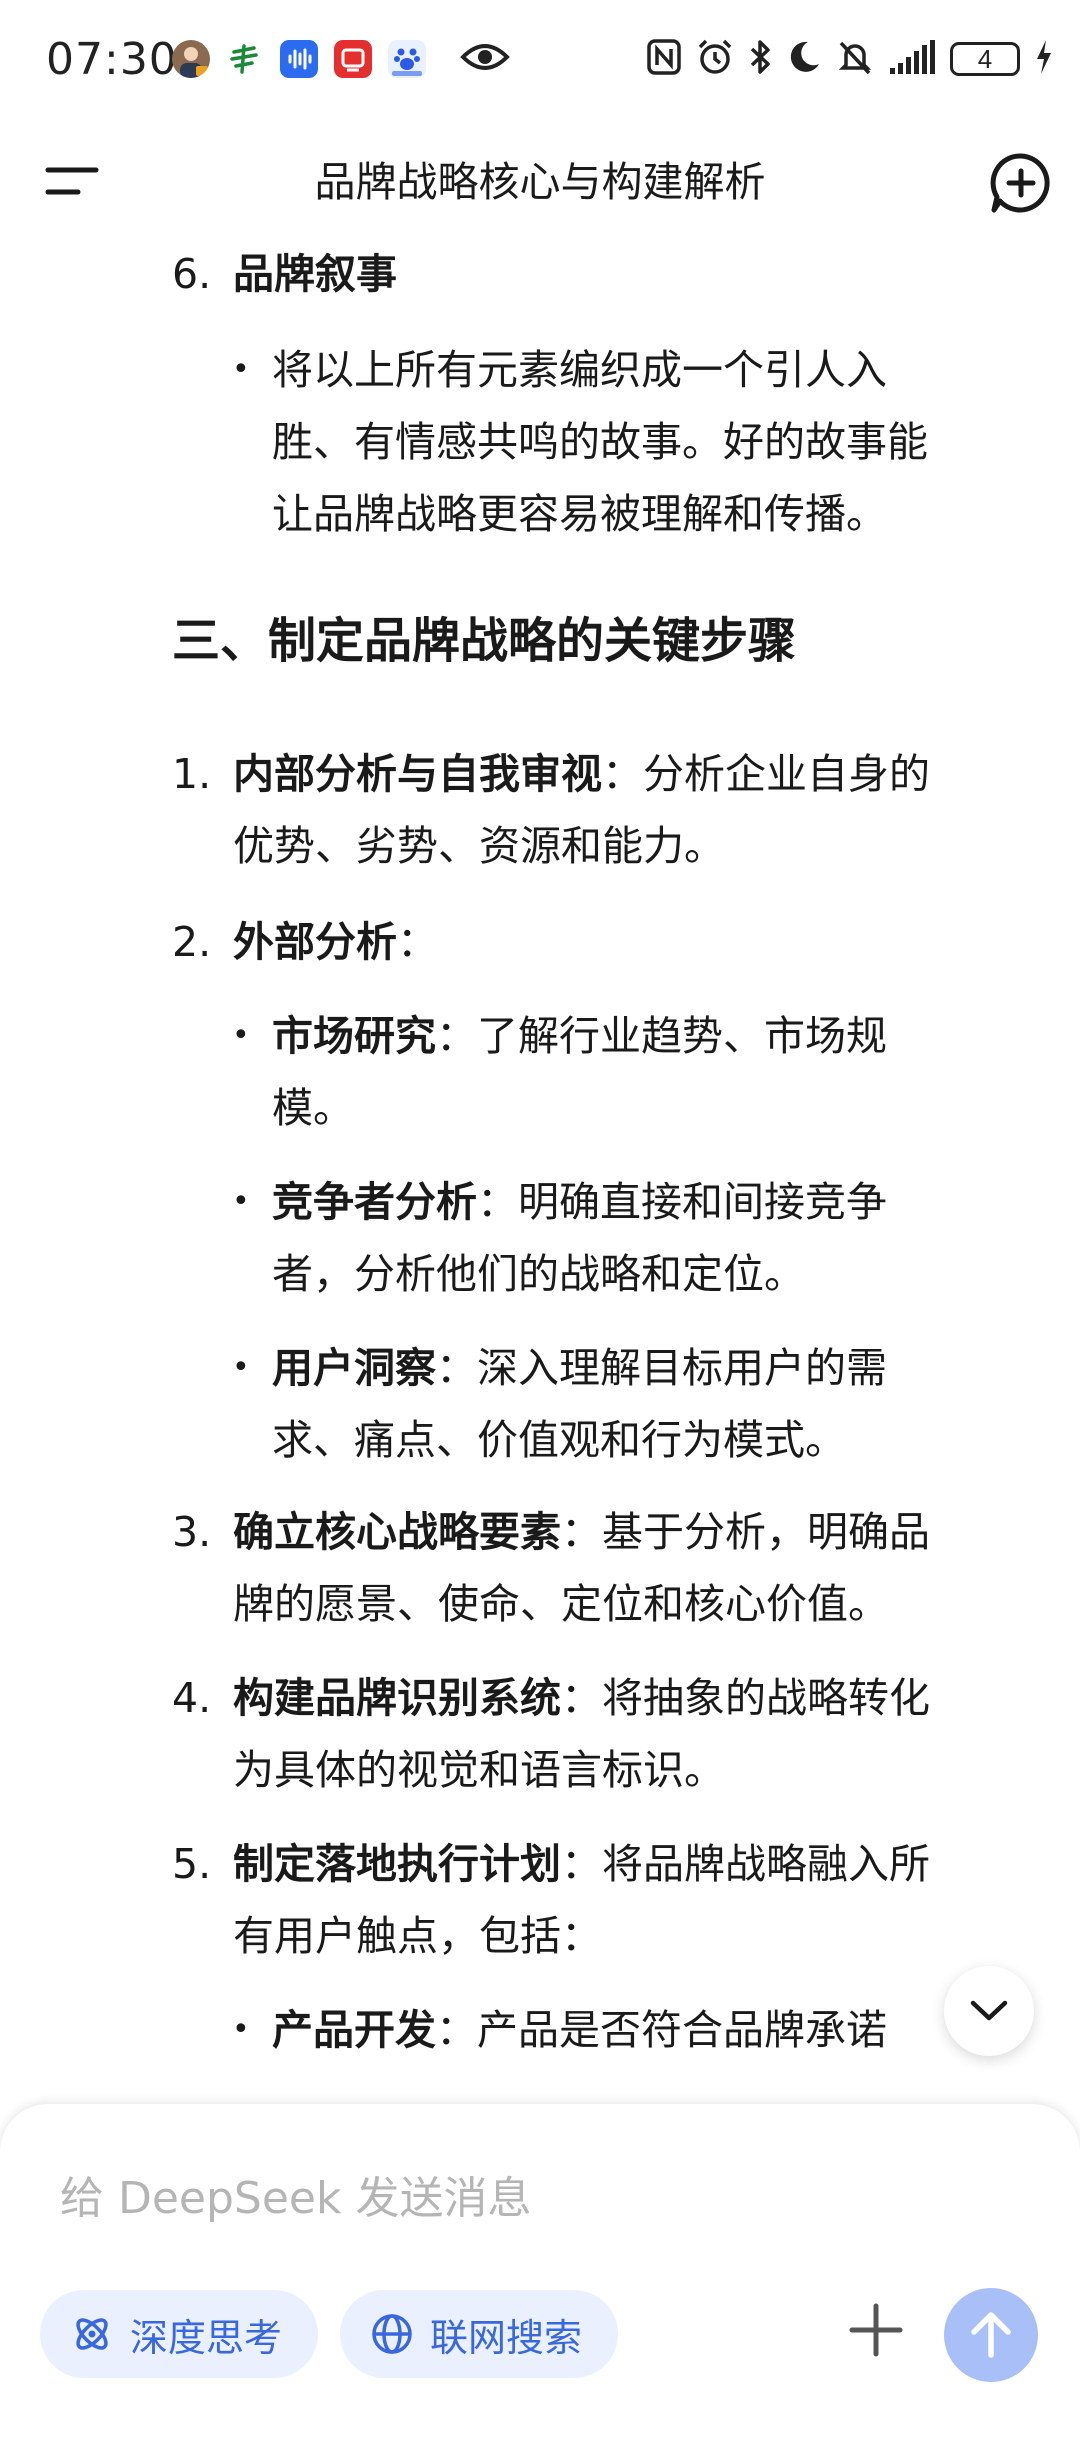  Describe the element at coordinates (315, 942) in the screenshot. I see `step-title: 外部分析` at that location.